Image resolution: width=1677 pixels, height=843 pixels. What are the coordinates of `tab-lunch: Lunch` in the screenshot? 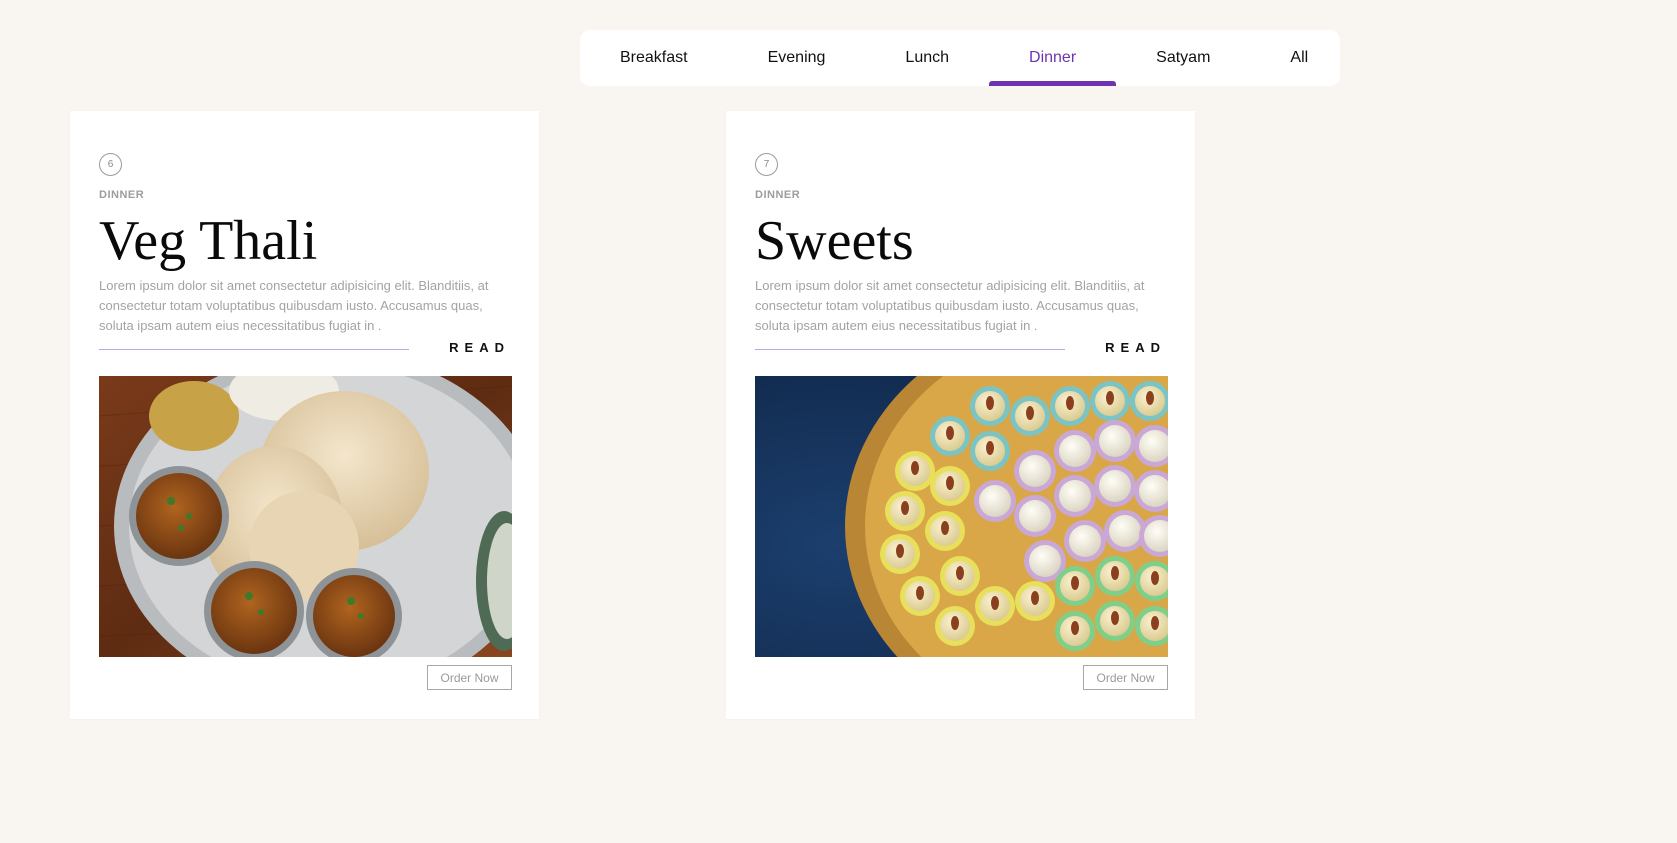 It's located at (927, 58).